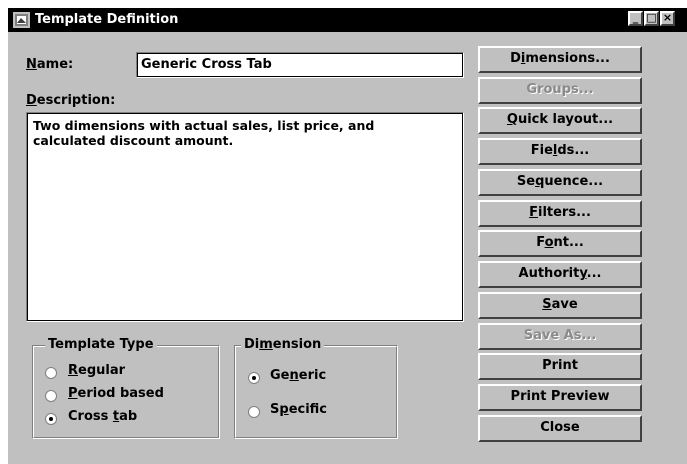 The height and width of the screenshot is (464, 687). Describe the element at coordinates (21, 20) in the screenshot. I see `app-icon` at that location.